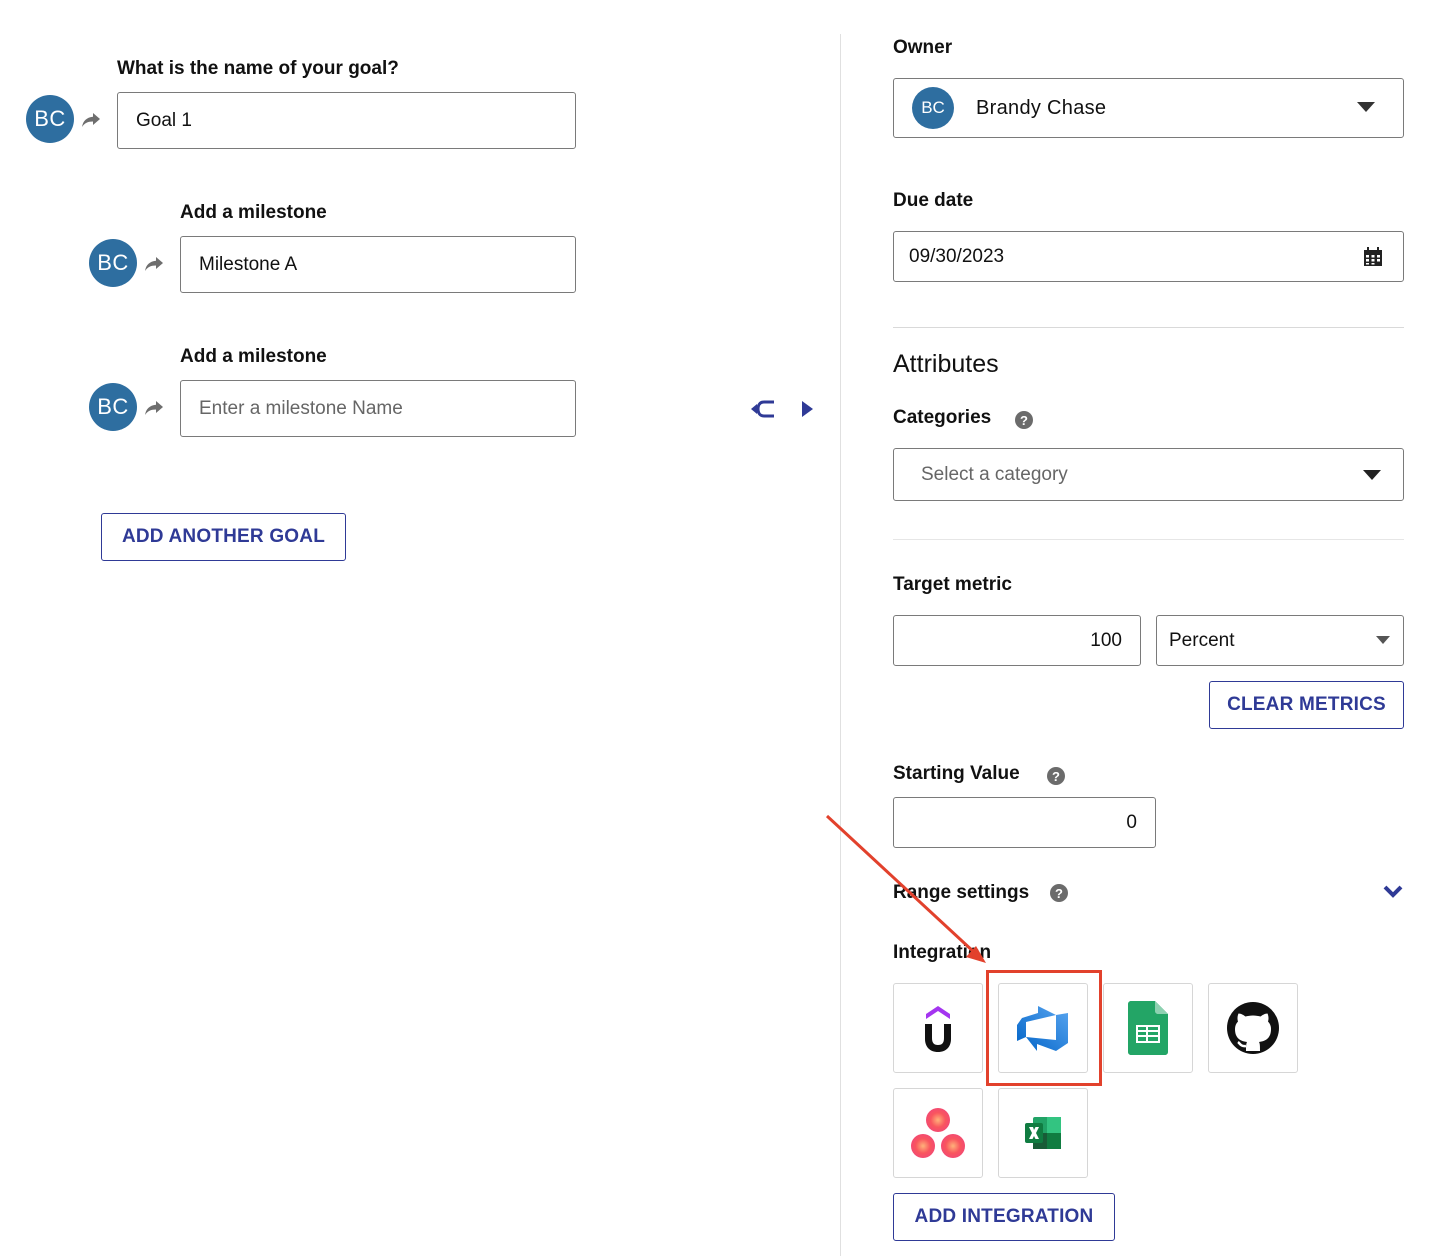 The height and width of the screenshot is (1256, 1430). I want to click on asana-integration-tile, so click(938, 1133).